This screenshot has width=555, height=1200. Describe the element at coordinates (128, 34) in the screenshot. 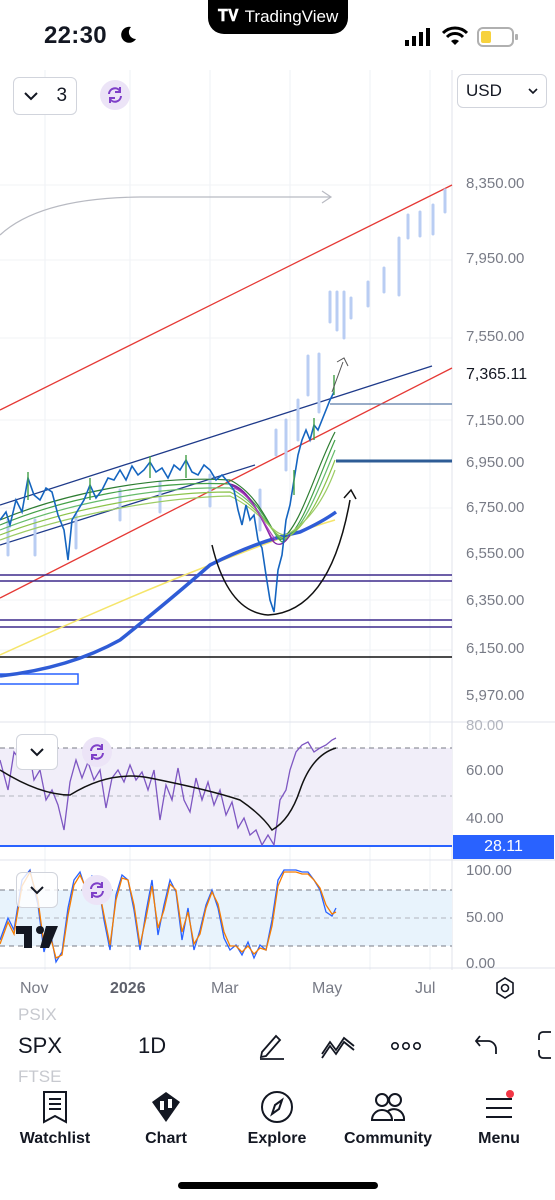

I see `moon-icon` at that location.